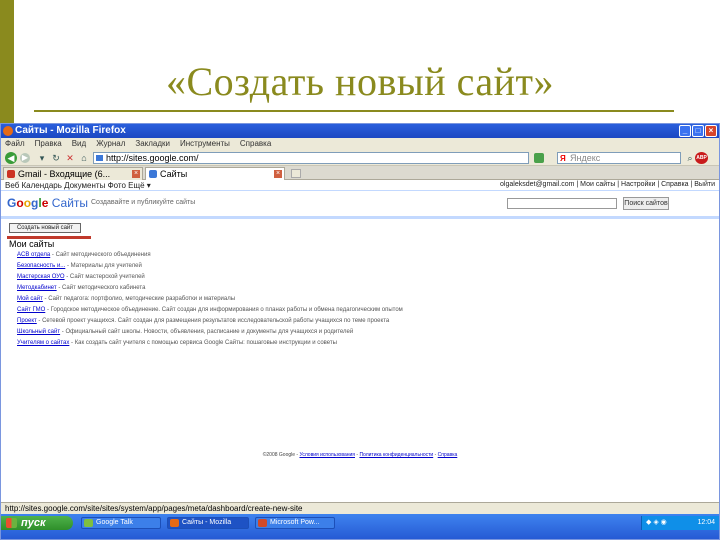  Describe the element at coordinates (562, 203) in the screenshot. I see `site-search-input` at that location.